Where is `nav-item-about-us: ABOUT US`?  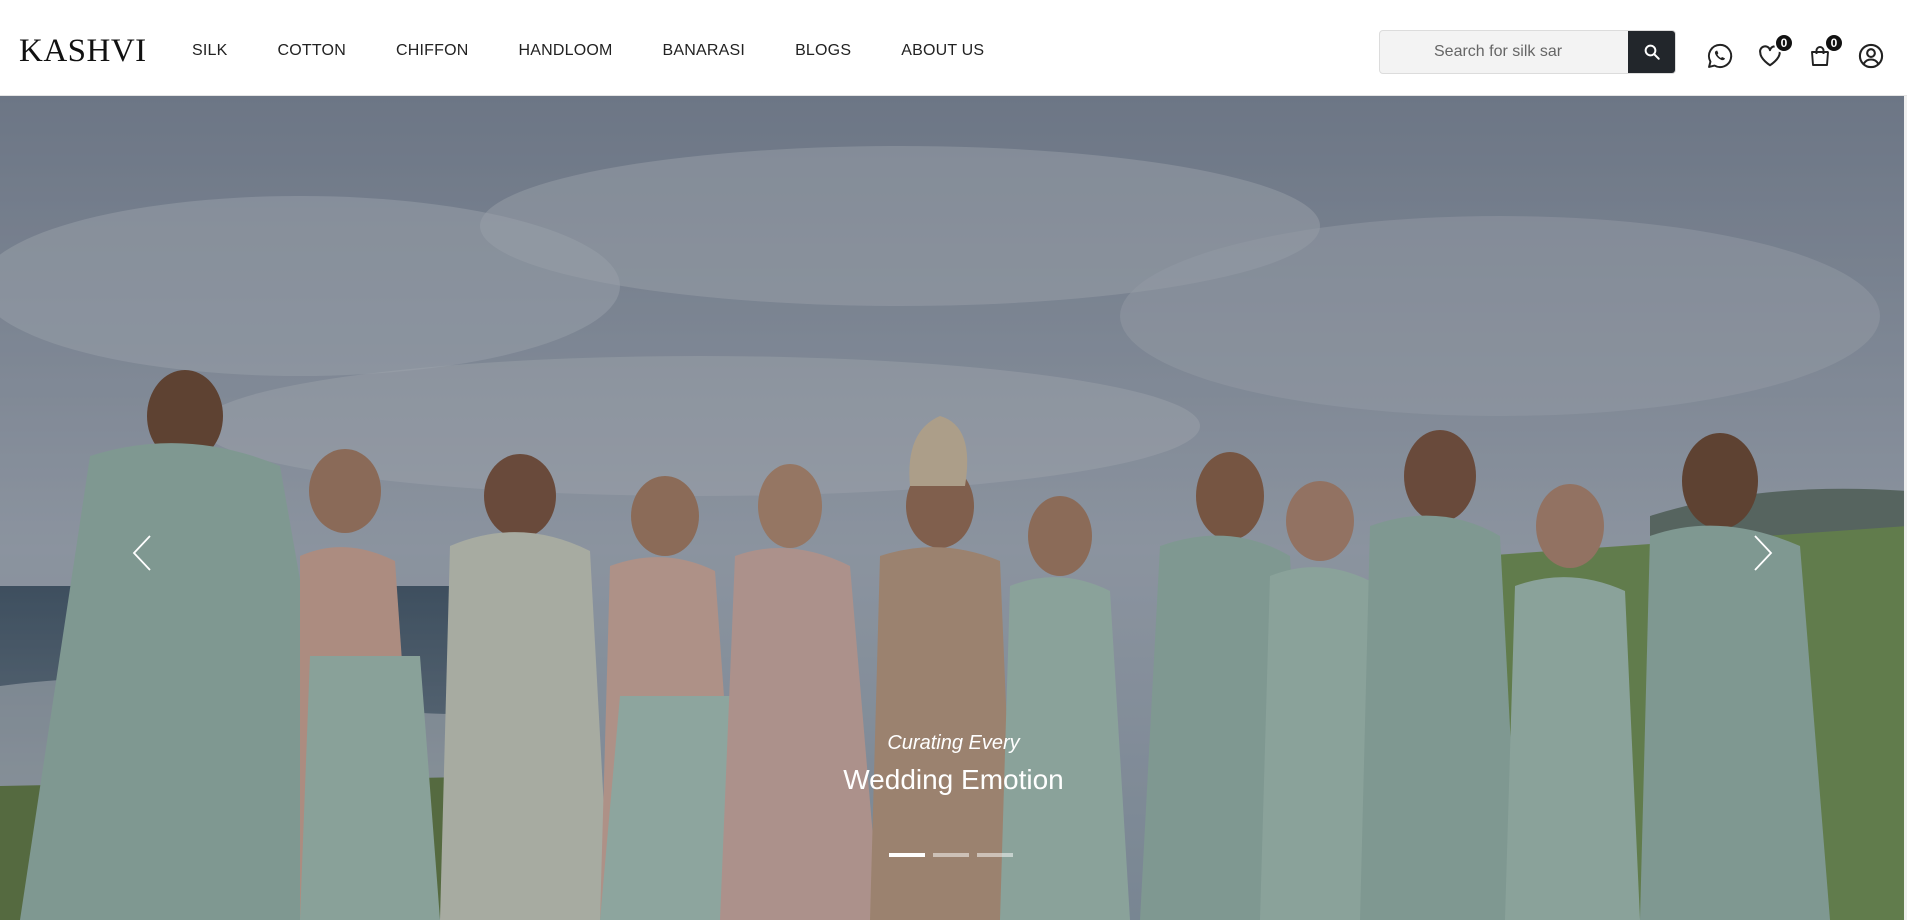
nav-item-about-us: ABOUT US is located at coordinates (942, 51).